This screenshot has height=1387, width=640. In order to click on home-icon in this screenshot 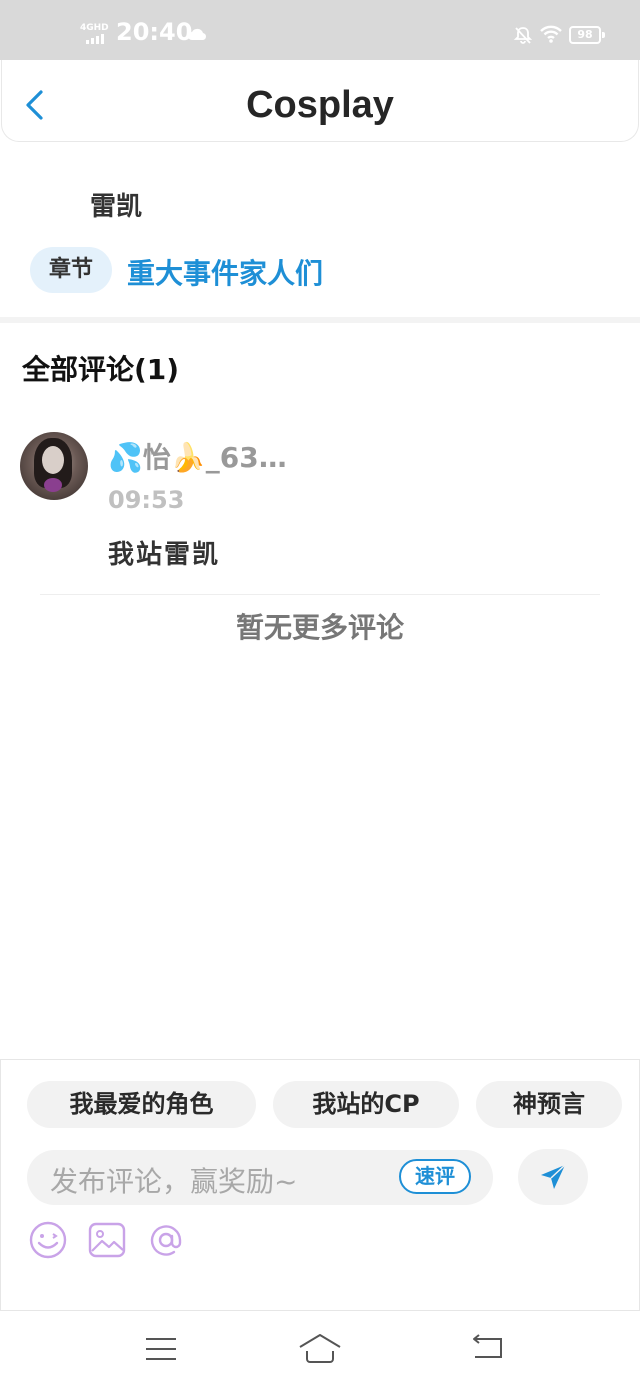, I will do `click(320, 1349)`.